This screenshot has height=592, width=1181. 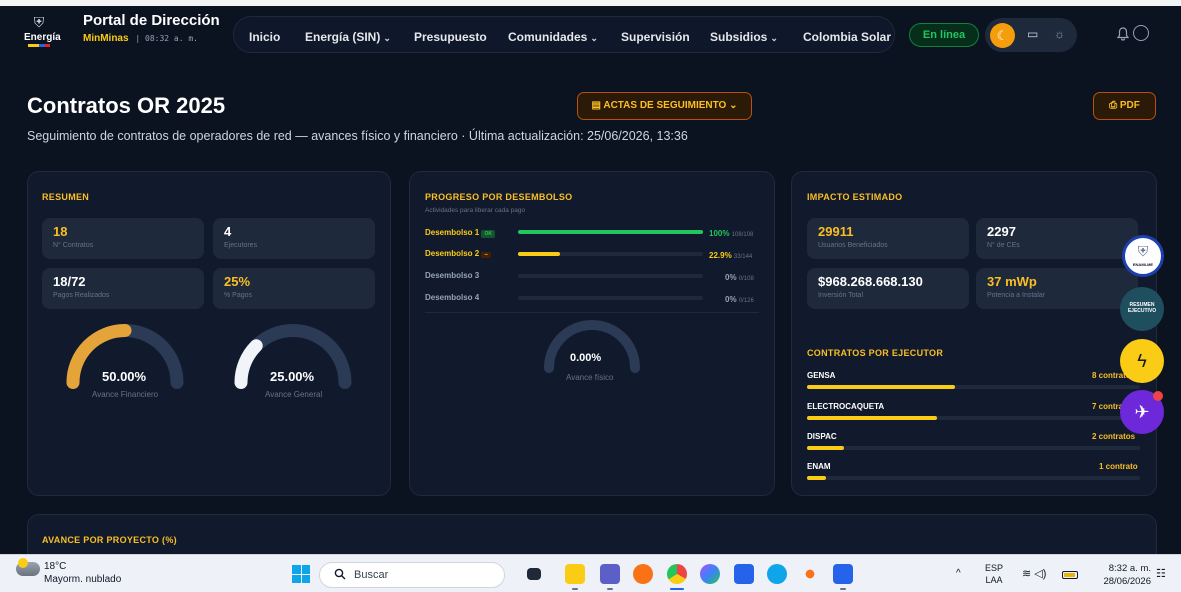 What do you see at coordinates (664, 106) in the screenshot?
I see `actas-seguimiento-button: ▤ ACTAS DE SEGUIMIENTO ⌄` at bounding box center [664, 106].